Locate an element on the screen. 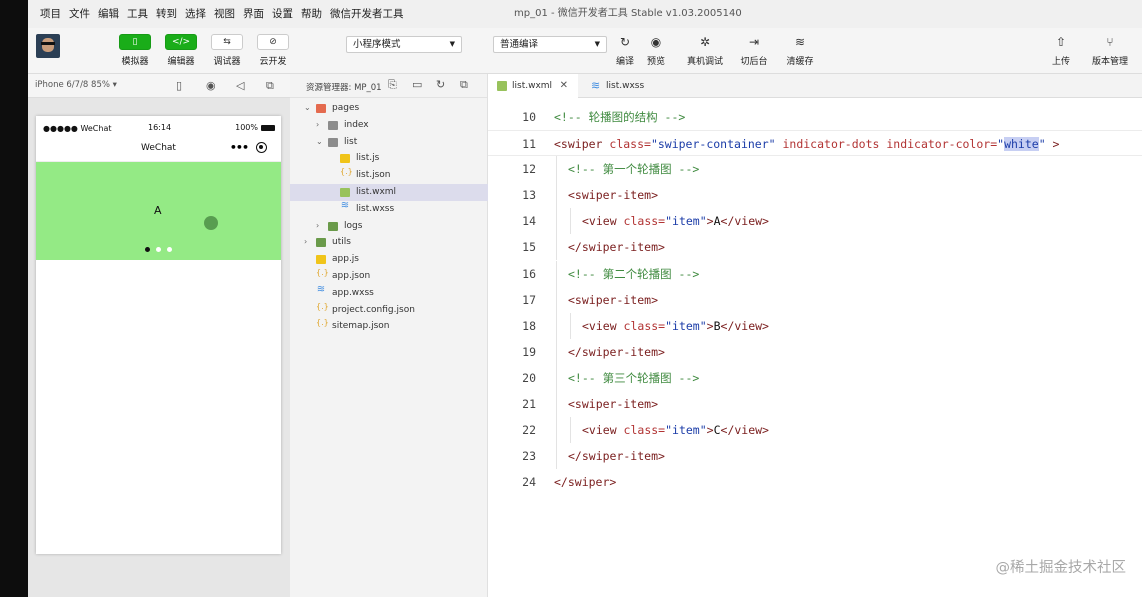  code-line: 23 </swiper-item> is located at coordinates (815, 456).